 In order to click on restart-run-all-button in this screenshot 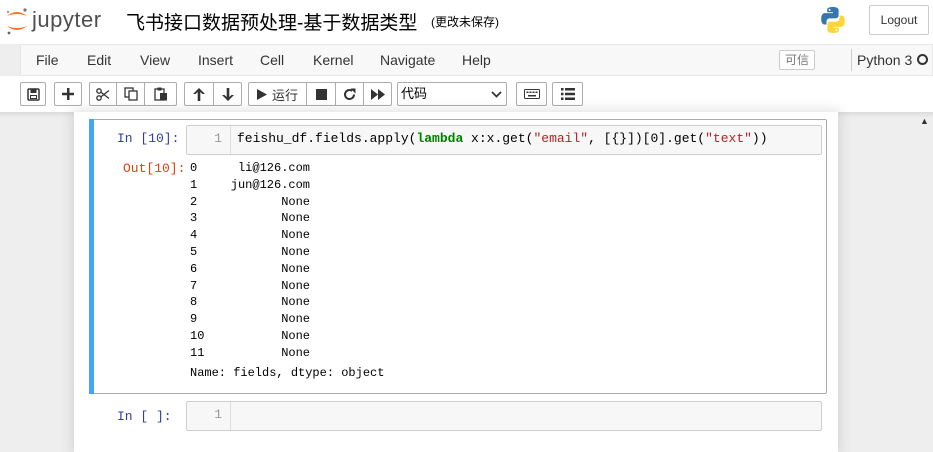, I will do `click(377, 94)`.